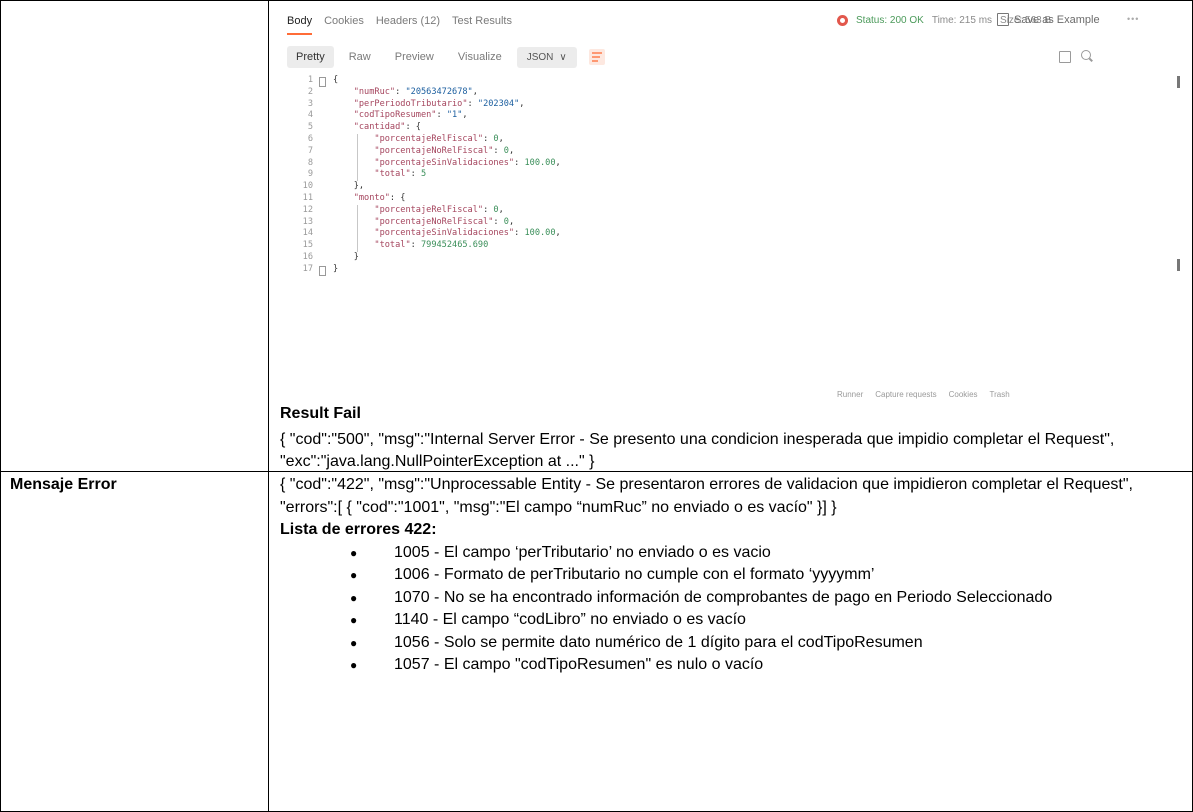 This screenshot has width=1193, height=812. What do you see at coordinates (712, 105) in the screenshot?
I see `code-line: 3 "perPeriodoTributario": "202304",` at bounding box center [712, 105].